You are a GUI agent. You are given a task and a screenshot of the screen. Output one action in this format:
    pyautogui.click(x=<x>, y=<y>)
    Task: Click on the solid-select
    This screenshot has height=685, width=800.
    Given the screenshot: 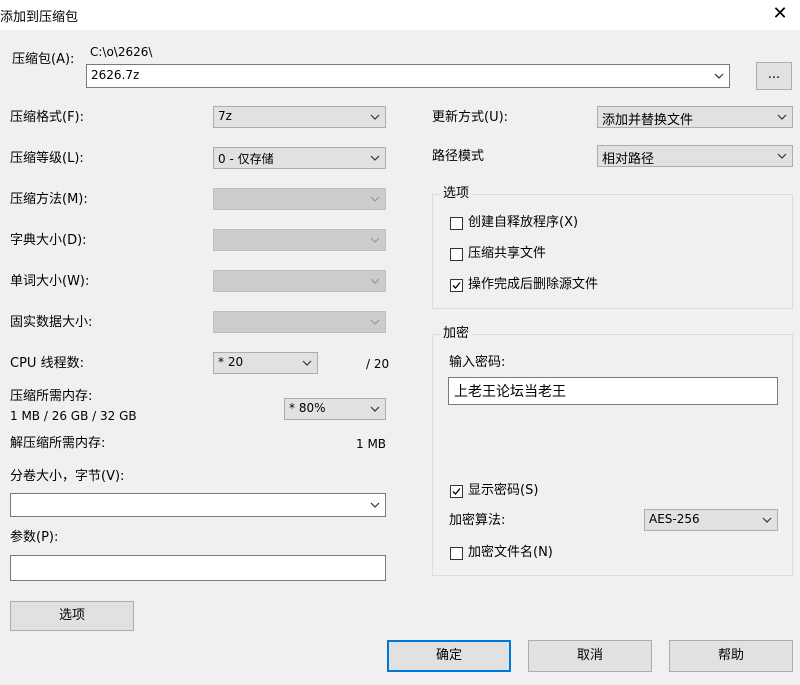 What is the action you would take?
    pyautogui.click(x=299, y=322)
    